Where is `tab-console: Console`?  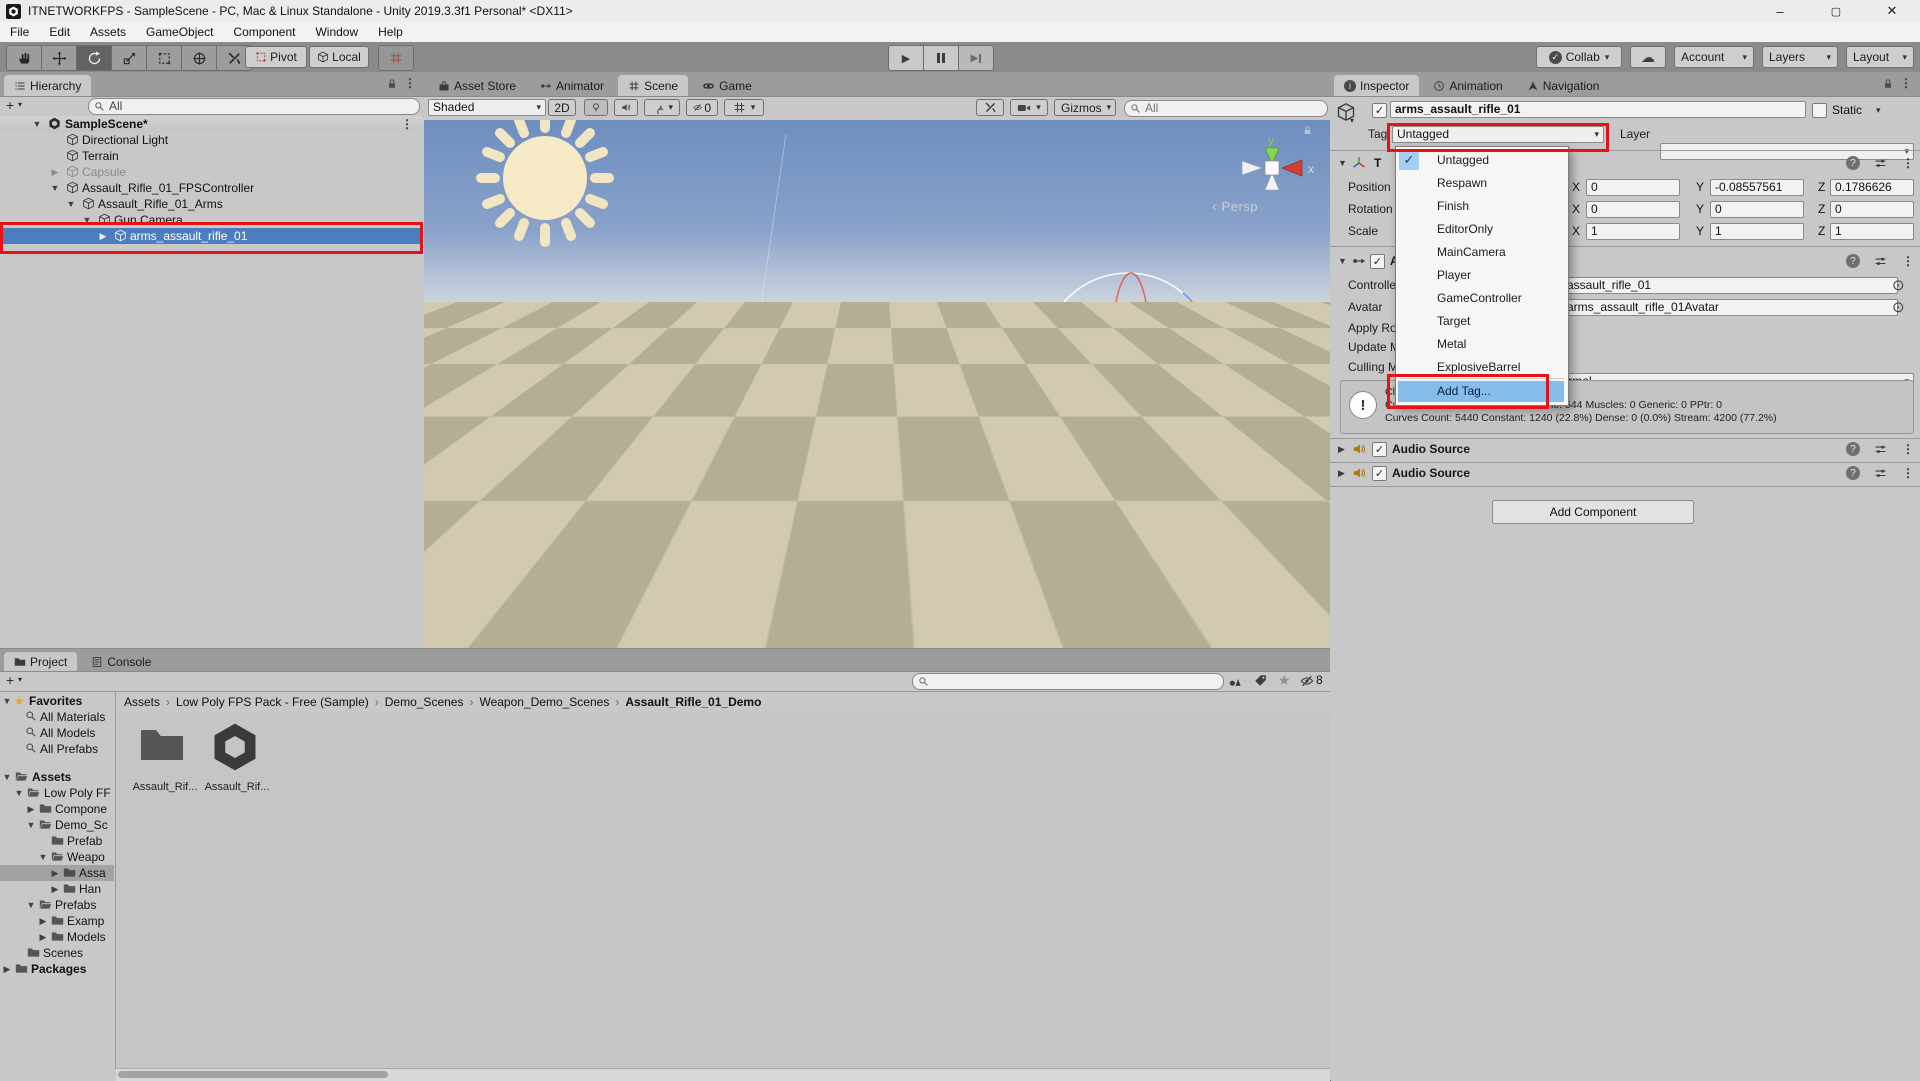 tab-console: Console is located at coordinates (121, 661).